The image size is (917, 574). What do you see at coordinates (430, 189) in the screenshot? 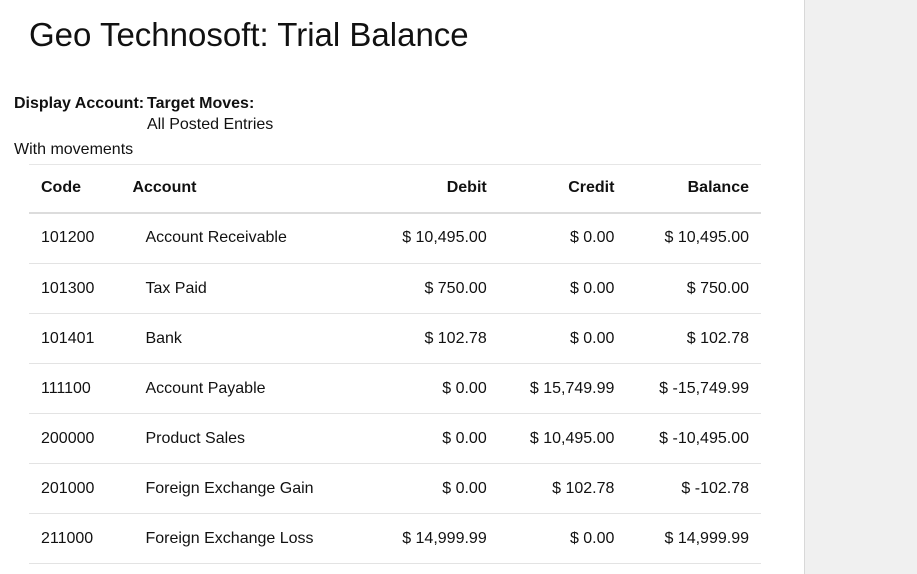
I see `debit-header: Debit` at bounding box center [430, 189].